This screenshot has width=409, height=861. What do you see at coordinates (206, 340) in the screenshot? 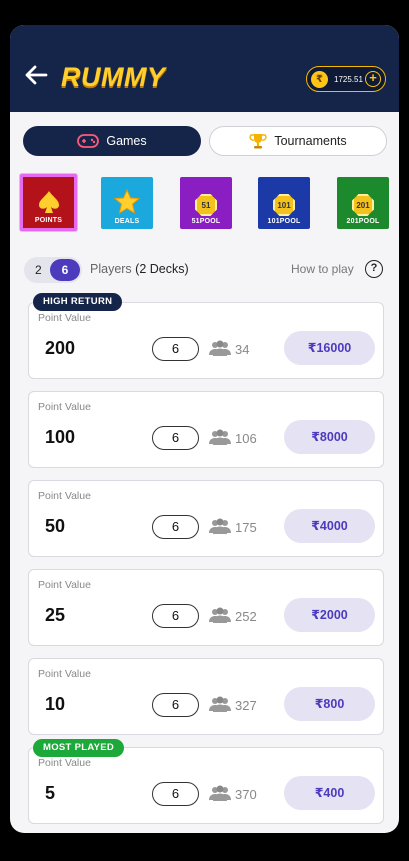
I see `table-row: Point Value 200 6 34 ₹16000` at bounding box center [206, 340].